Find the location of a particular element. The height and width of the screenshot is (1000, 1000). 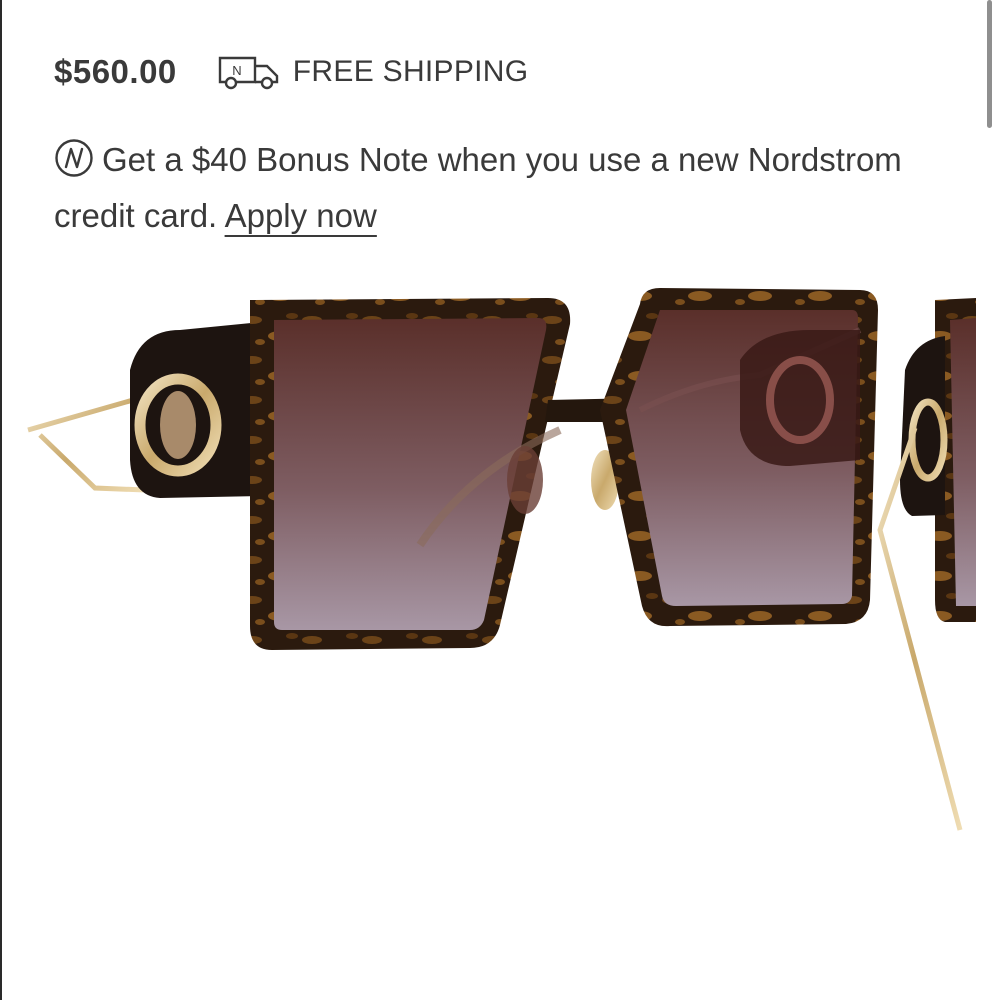

product-price: $560.00 is located at coordinates (115, 71).